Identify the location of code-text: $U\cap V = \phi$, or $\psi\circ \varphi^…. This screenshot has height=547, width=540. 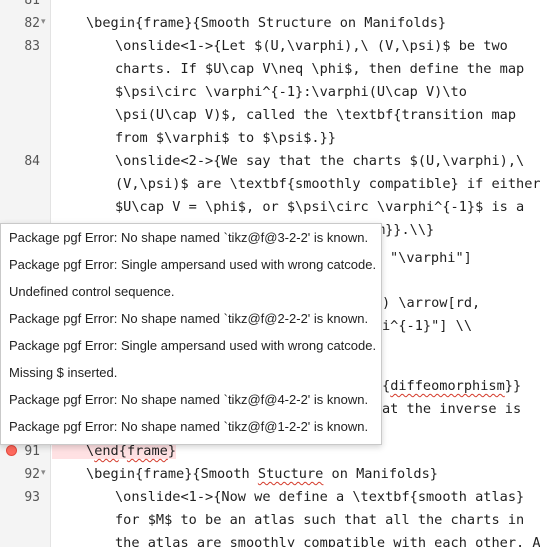
(320, 207).